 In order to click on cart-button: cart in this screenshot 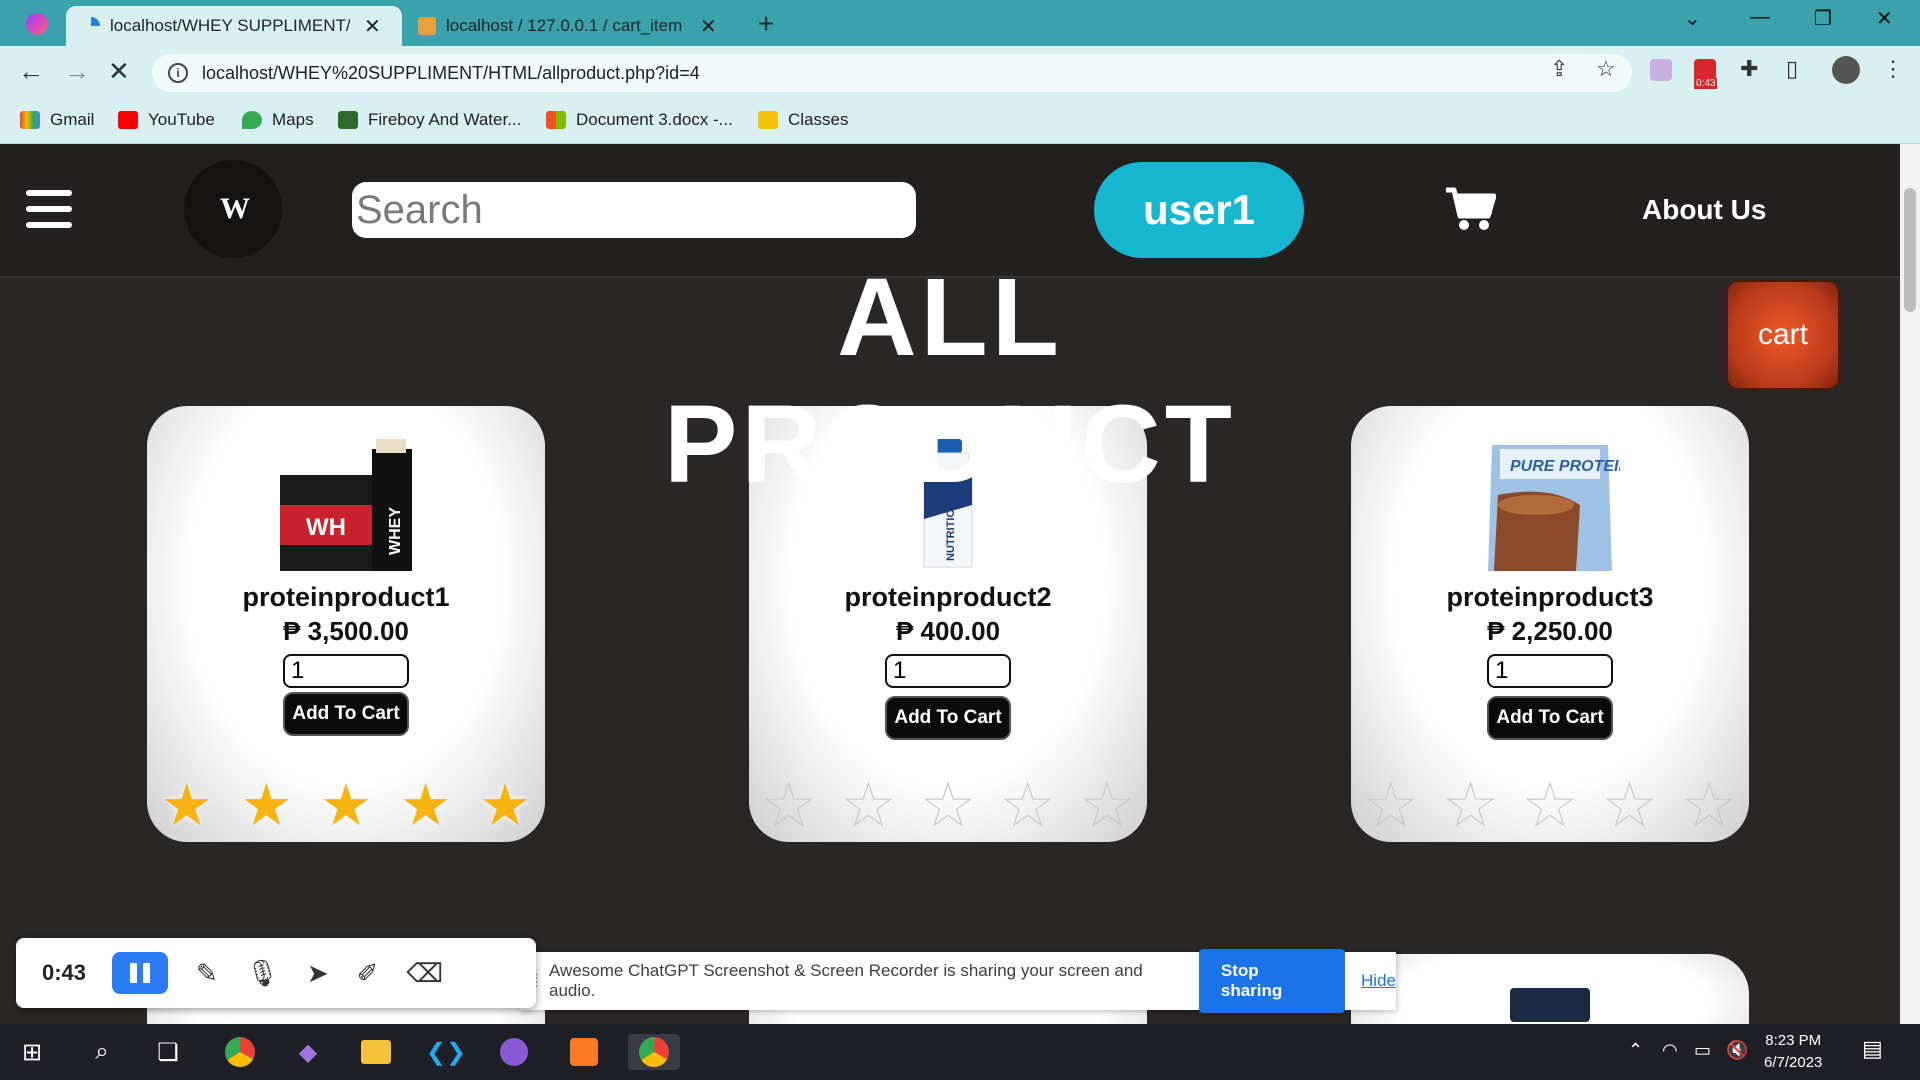, I will do `click(1783, 335)`.